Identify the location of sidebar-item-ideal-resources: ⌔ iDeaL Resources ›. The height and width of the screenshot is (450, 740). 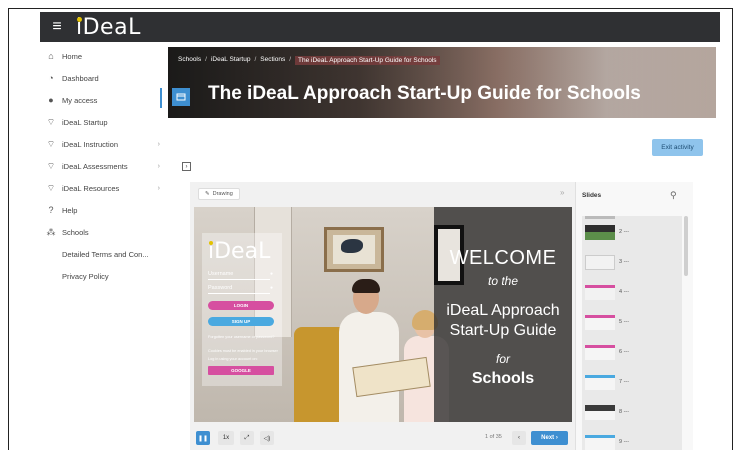
(100, 188).